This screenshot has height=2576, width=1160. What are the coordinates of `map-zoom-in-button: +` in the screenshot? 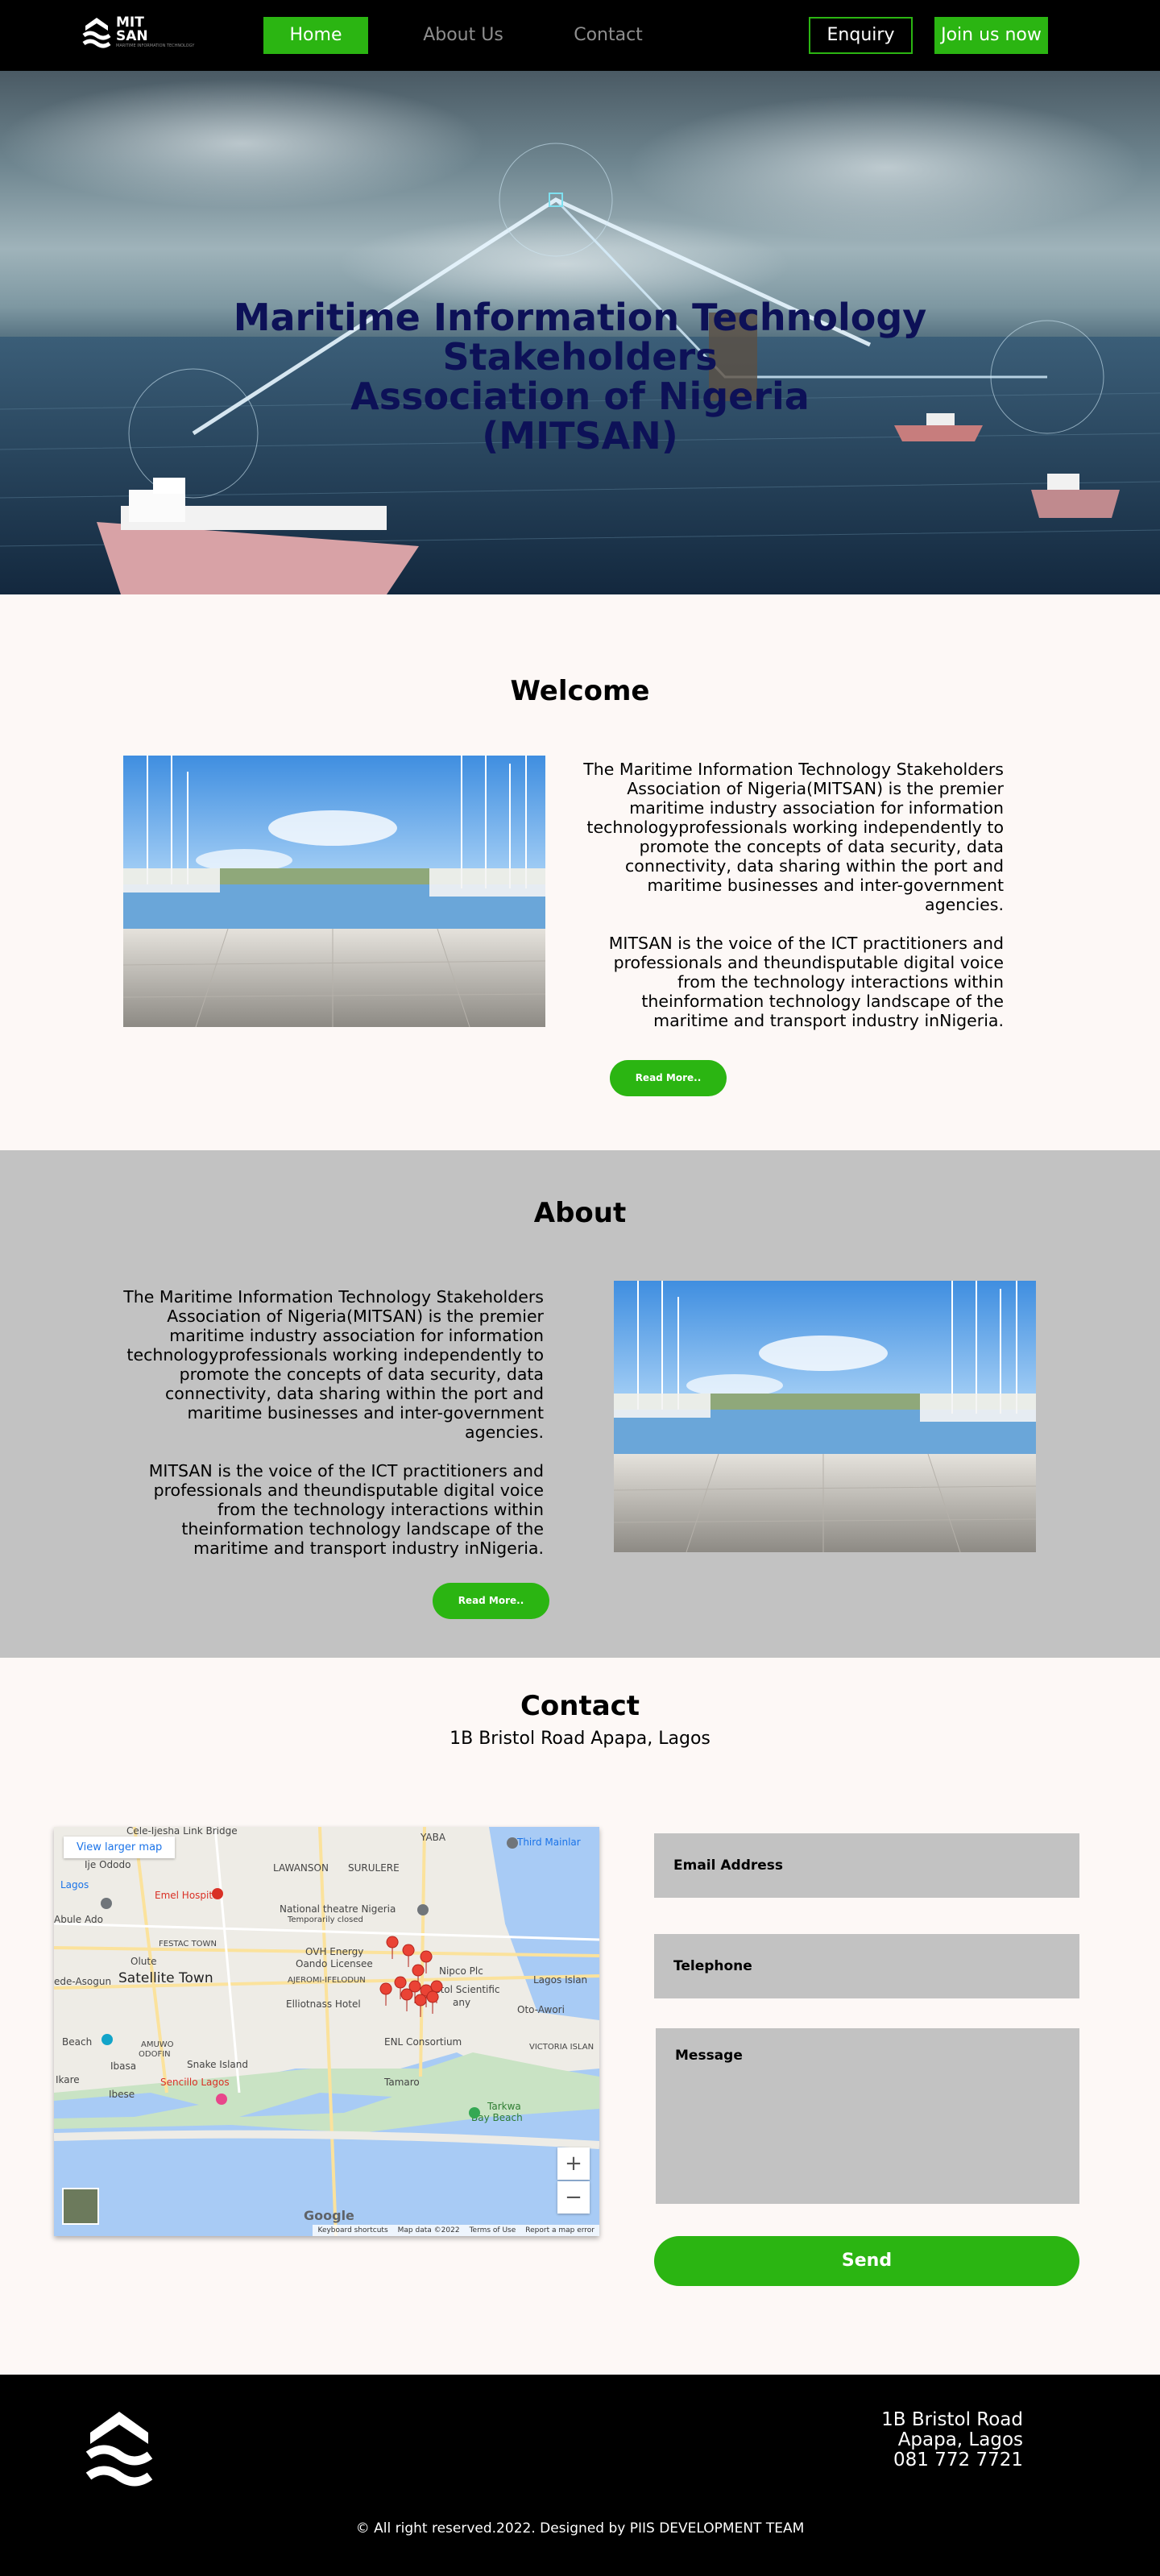 It's located at (573, 2163).